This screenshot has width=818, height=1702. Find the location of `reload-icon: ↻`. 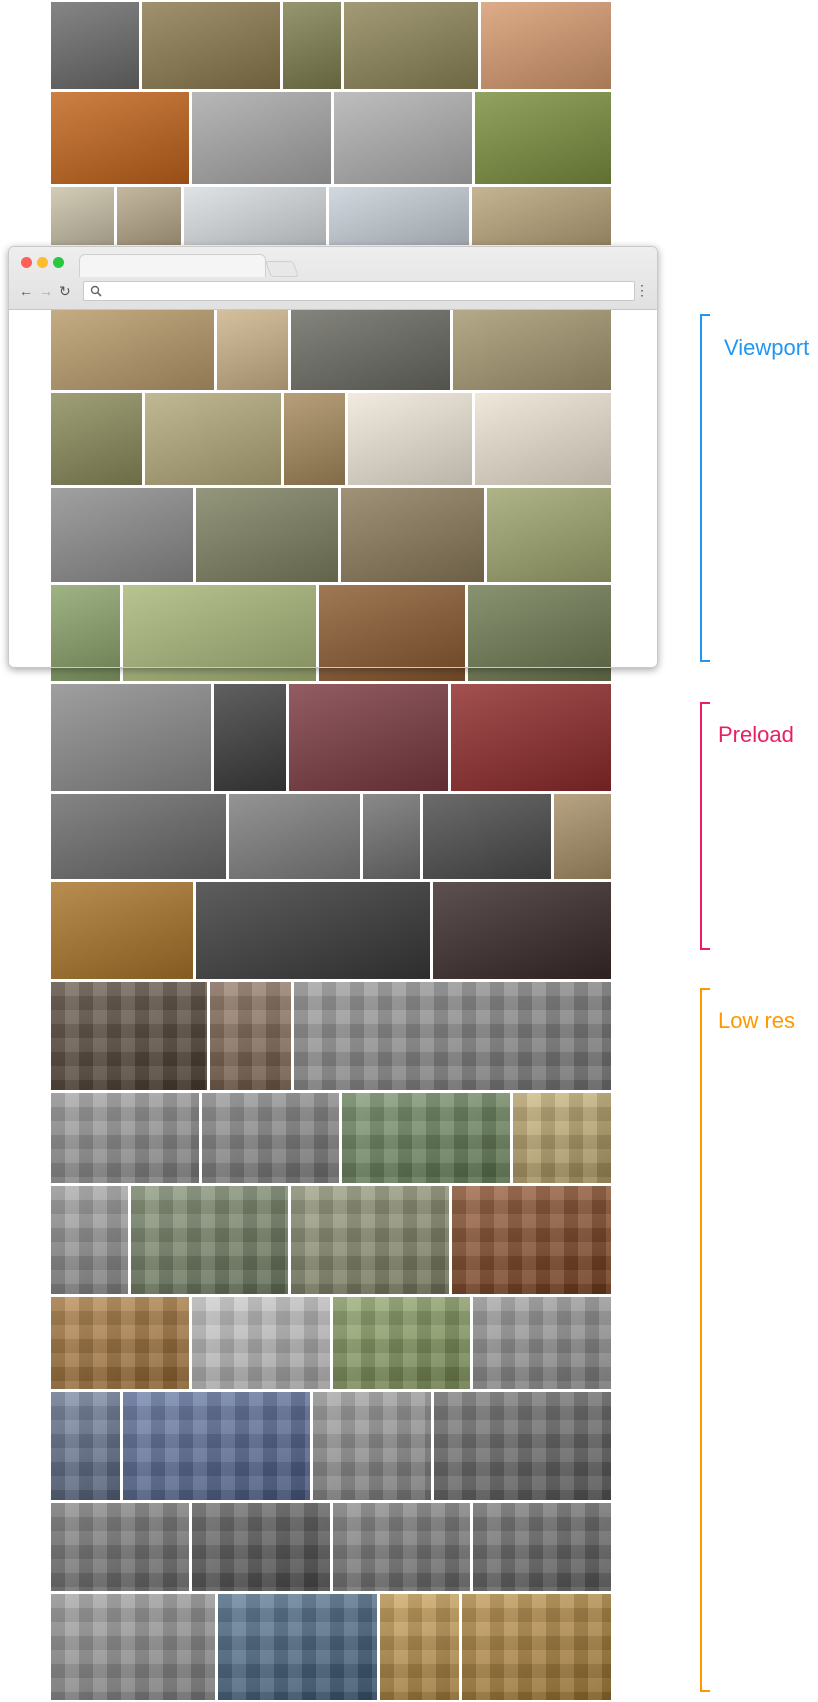

reload-icon: ↻ is located at coordinates (65, 291).